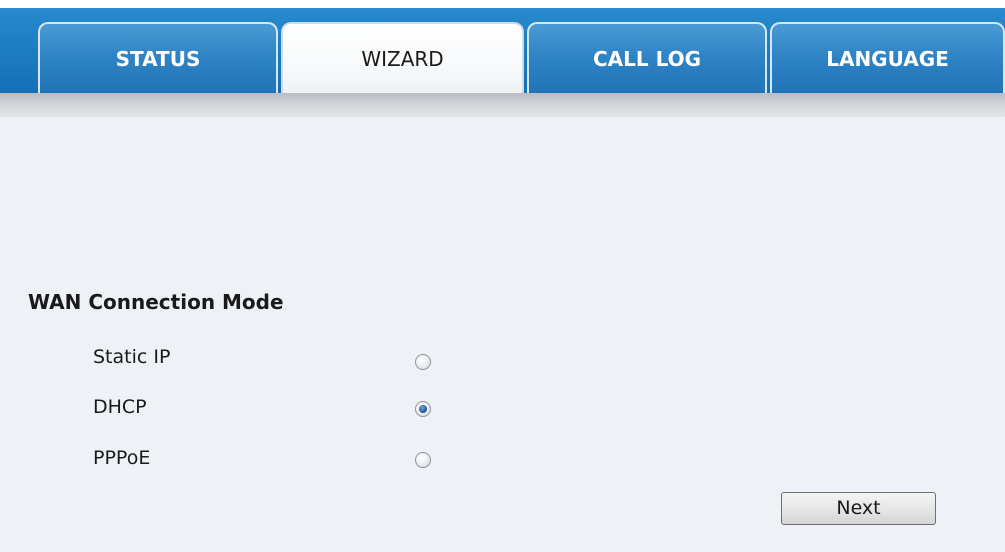  Describe the element at coordinates (423, 460) in the screenshot. I see `radio-pppoe` at that location.